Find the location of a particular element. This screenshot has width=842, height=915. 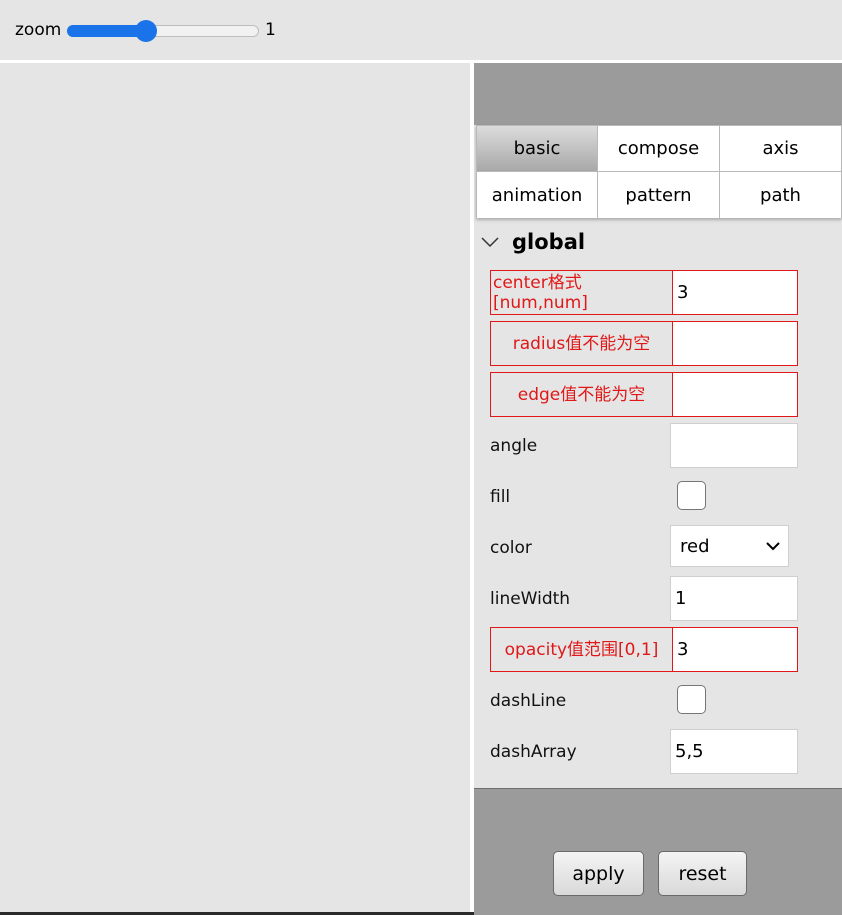

section-title: global is located at coordinates (549, 242).